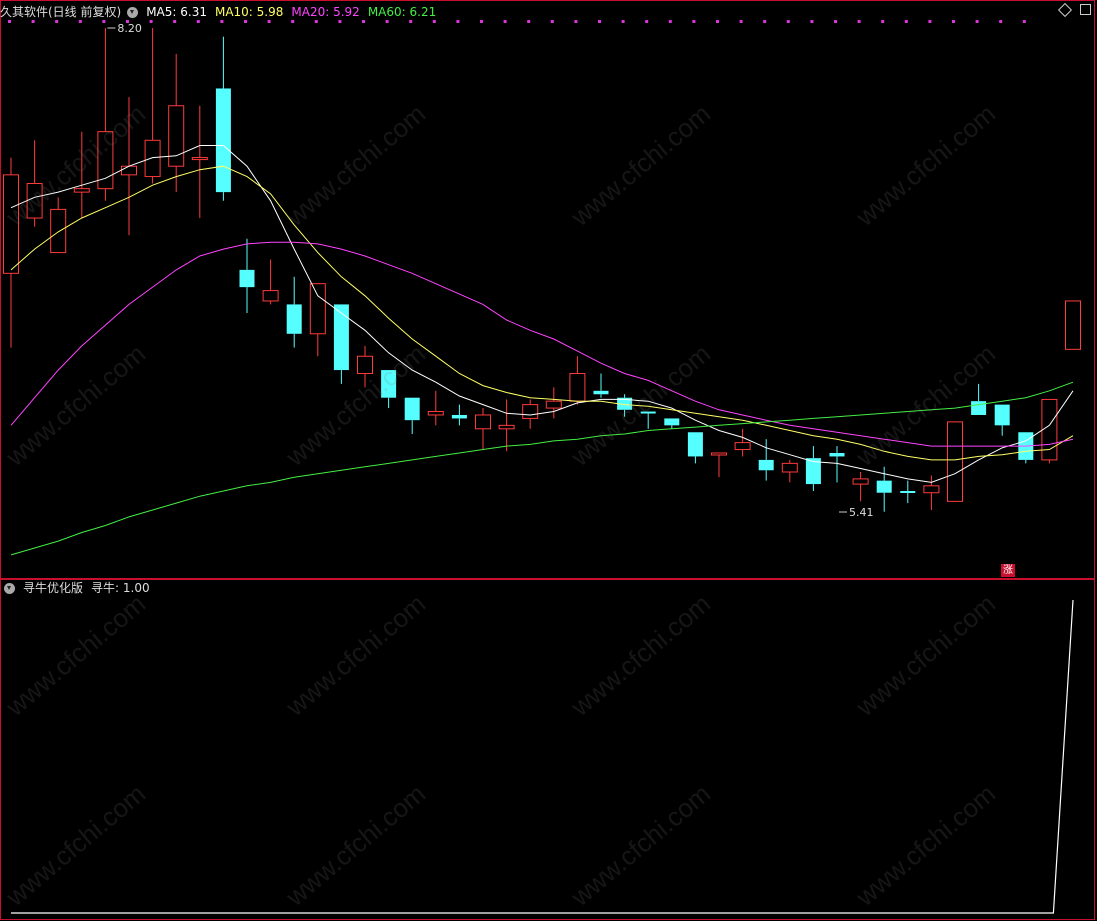 The image size is (1097, 921). What do you see at coordinates (249, 12) in the screenshot?
I see `ma10-label: MA10: 5.98` at bounding box center [249, 12].